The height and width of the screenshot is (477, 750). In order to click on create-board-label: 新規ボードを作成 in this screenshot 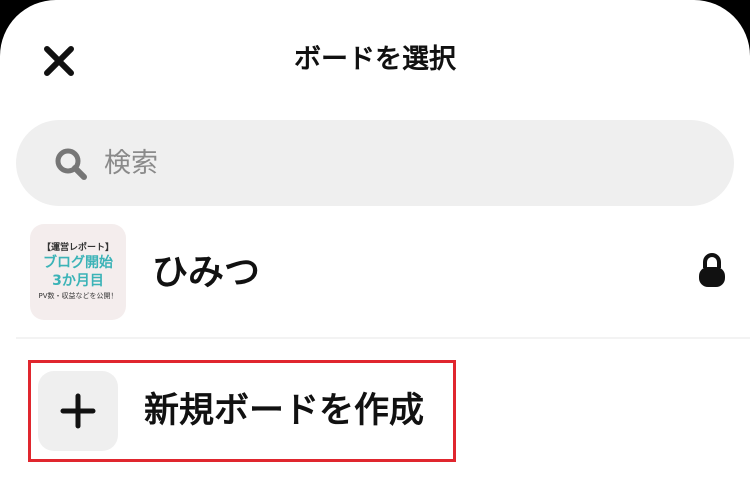, I will do `click(284, 411)`.